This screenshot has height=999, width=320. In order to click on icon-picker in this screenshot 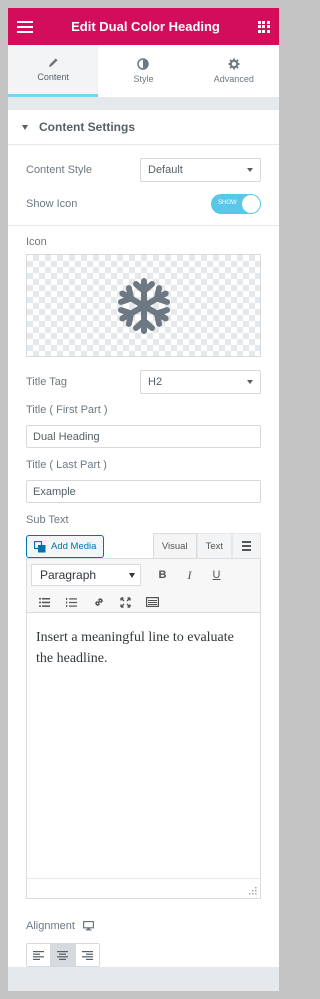, I will do `click(143, 305)`.